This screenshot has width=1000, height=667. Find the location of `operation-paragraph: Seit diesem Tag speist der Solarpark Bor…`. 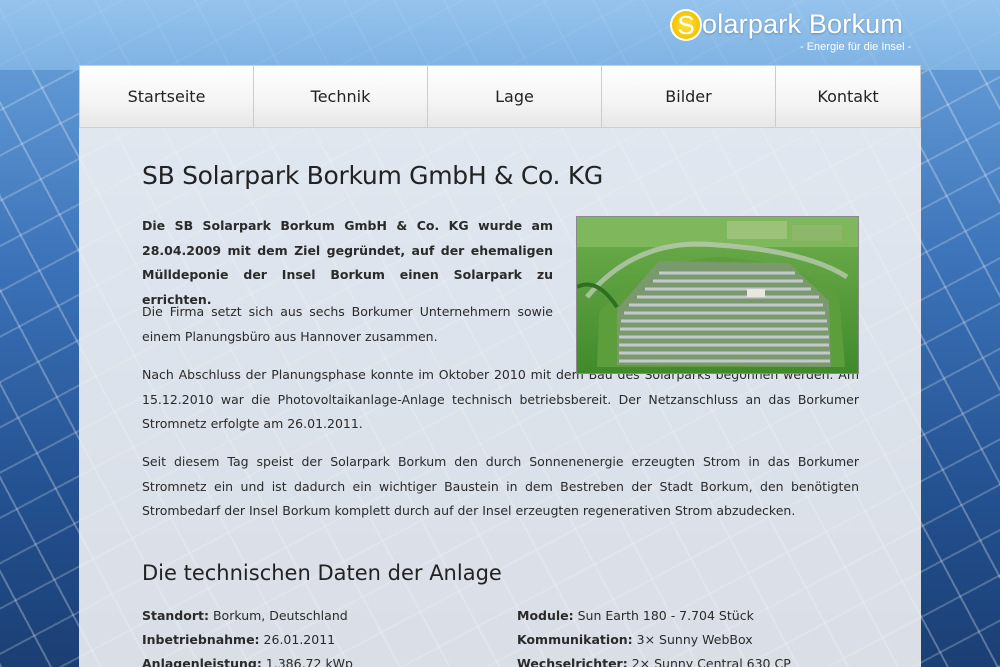

operation-paragraph: Seit diesem Tag speist der Solarpark Bor… is located at coordinates (500, 486).